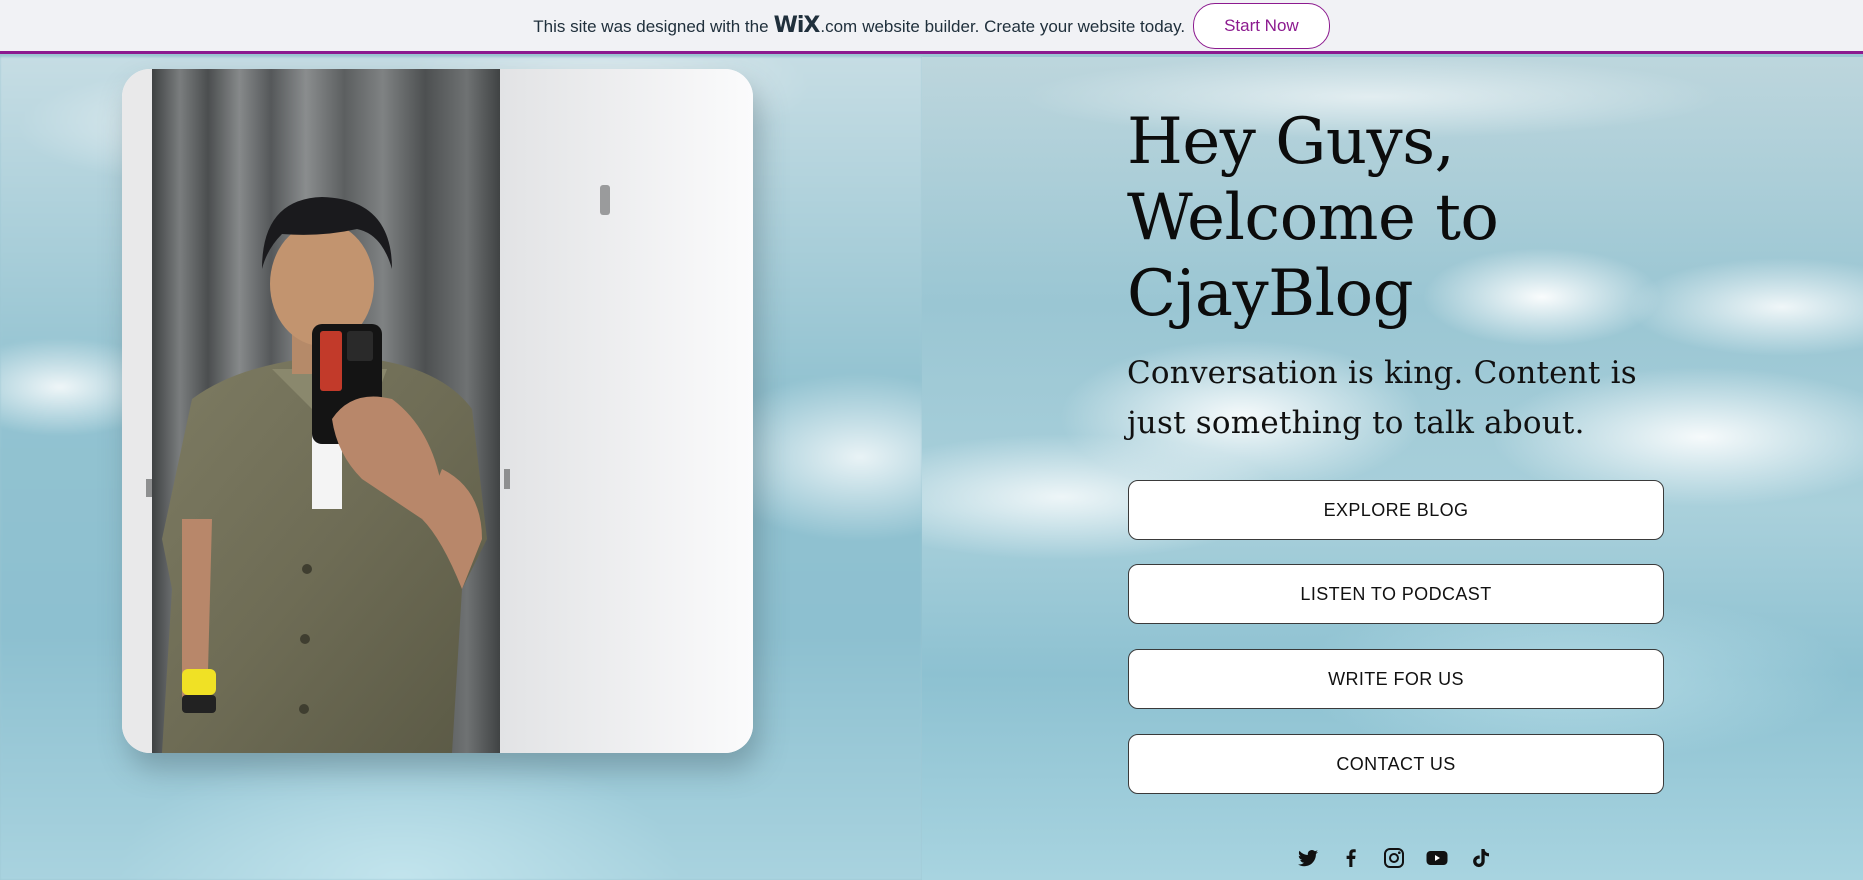 The image size is (1863, 880). Describe the element at coordinates (1270, 294) in the screenshot. I see `hero-title-line: CjayBlog` at that location.